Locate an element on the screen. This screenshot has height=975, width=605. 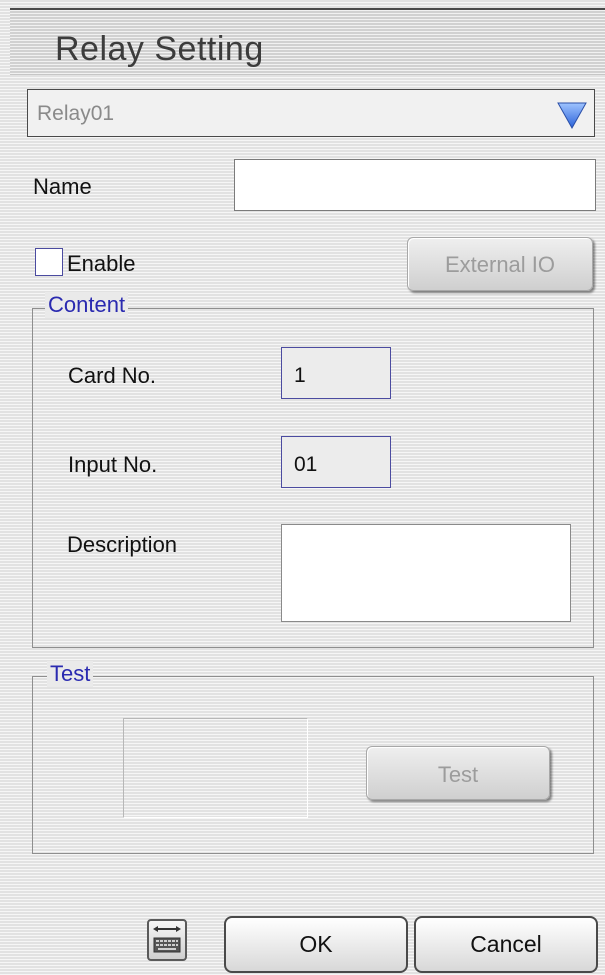
chevron-down-icon is located at coordinates (572, 115).